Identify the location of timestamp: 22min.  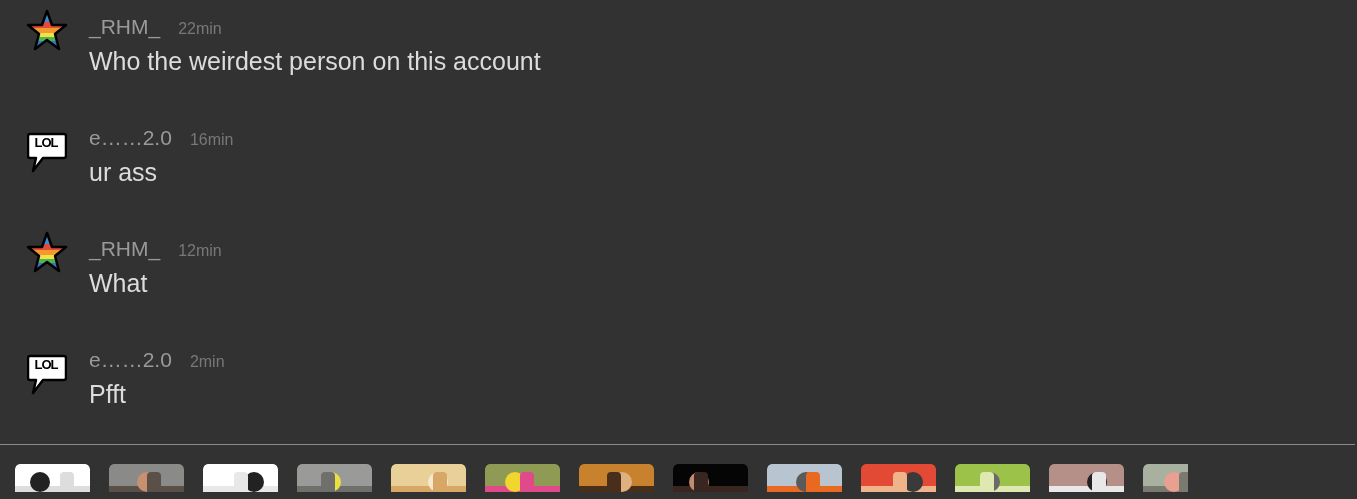
(200, 29).